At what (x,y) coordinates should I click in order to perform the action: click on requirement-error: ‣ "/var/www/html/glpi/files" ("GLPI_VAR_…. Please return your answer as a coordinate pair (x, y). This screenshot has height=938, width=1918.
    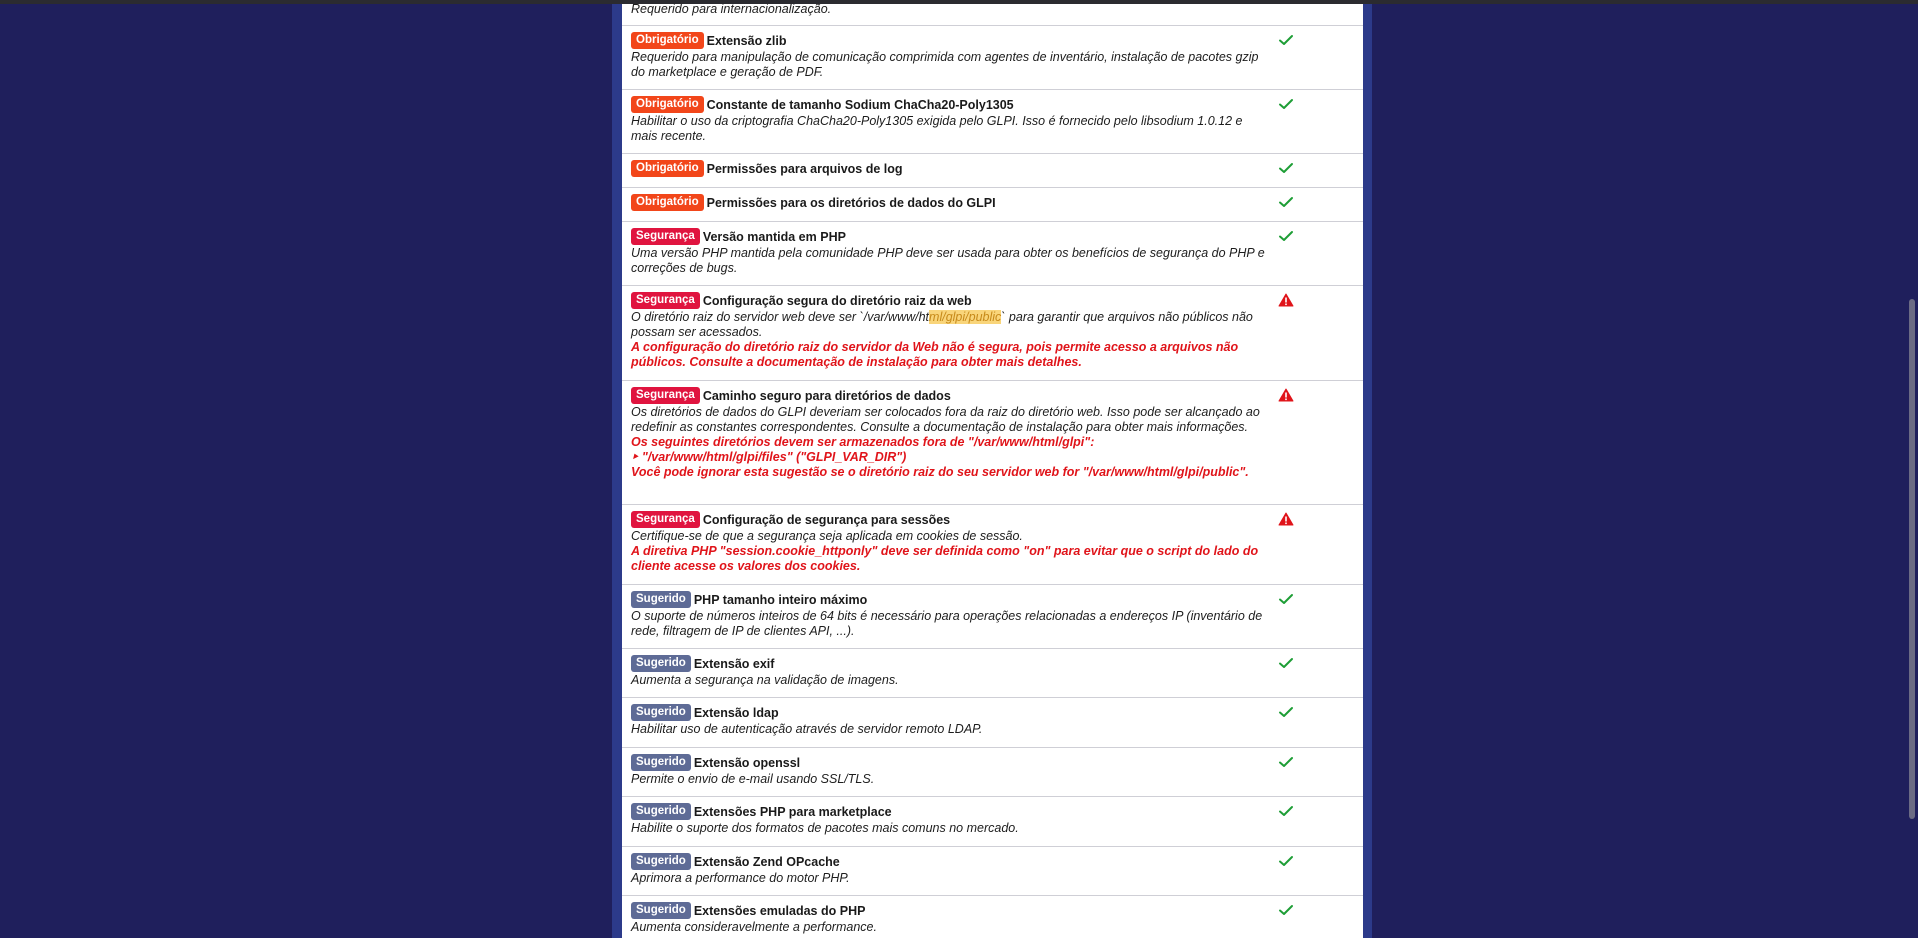
    Looking at the image, I should click on (769, 457).